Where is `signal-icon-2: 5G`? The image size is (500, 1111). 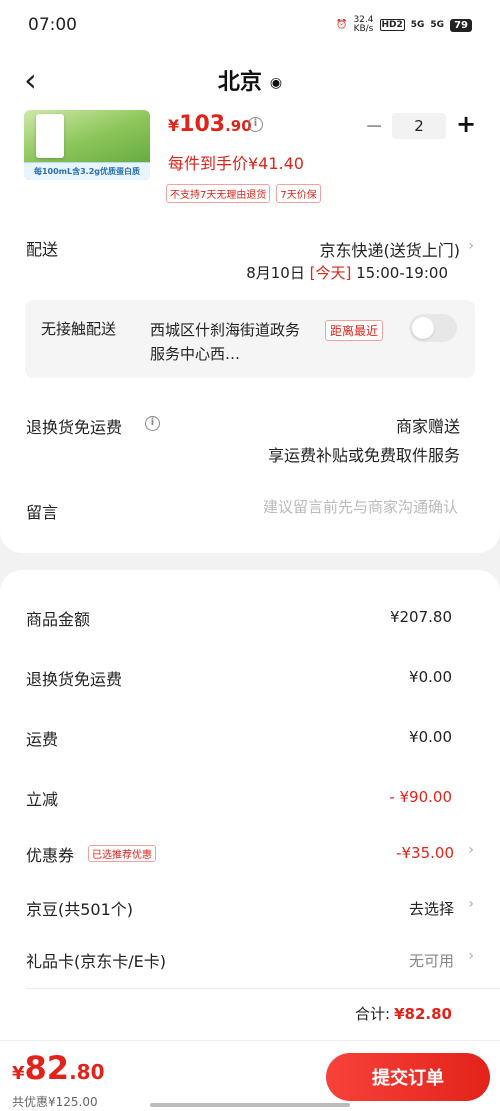 signal-icon-2: 5G is located at coordinates (437, 25).